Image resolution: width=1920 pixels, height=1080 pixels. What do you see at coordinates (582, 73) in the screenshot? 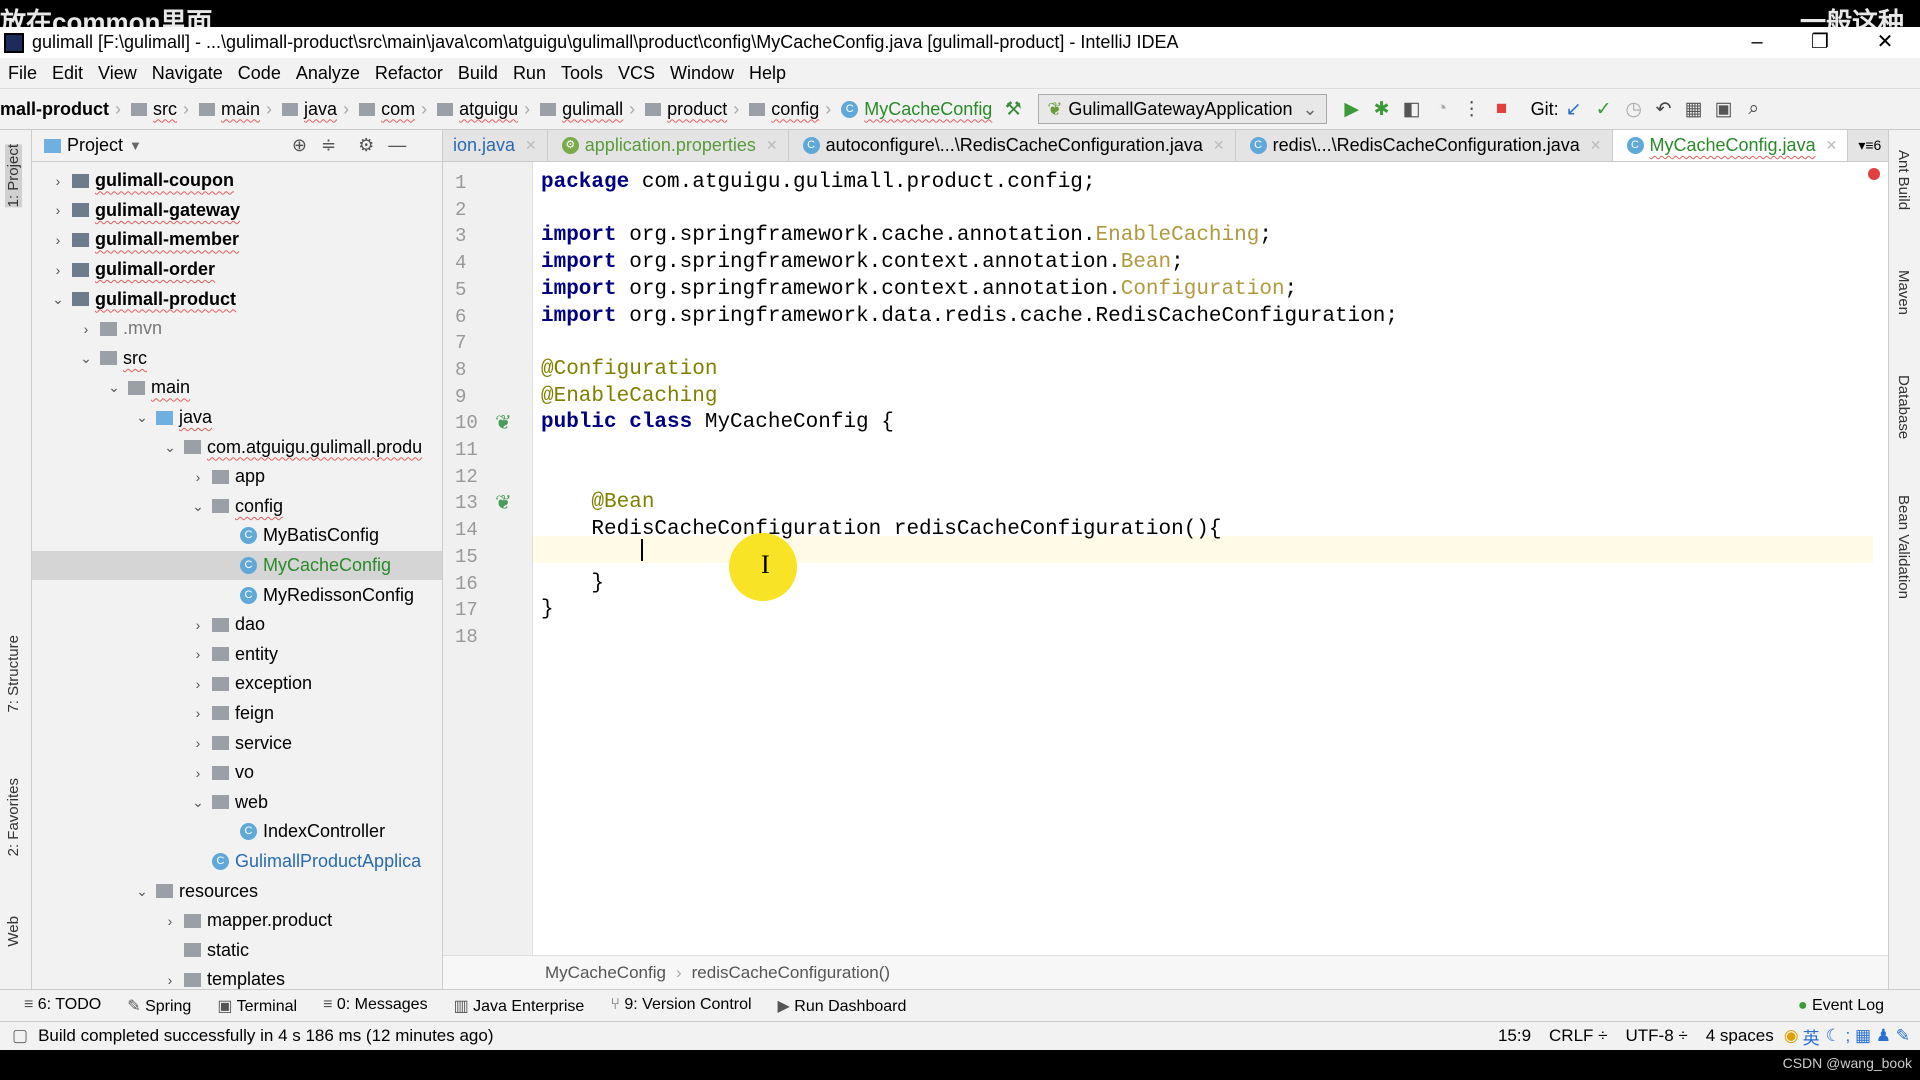
I see `menu-tools: Tools` at bounding box center [582, 73].